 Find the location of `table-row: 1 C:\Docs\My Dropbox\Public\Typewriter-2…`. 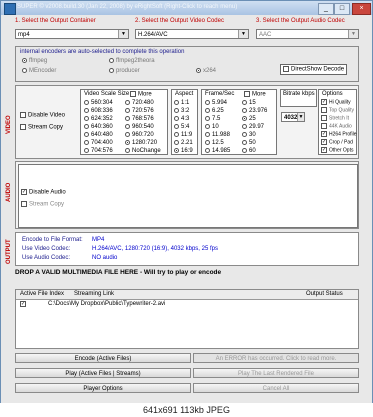

table-row: 1 C:\Docs\My Dropbox\Public\Typewriter-2… is located at coordinates (188, 305).